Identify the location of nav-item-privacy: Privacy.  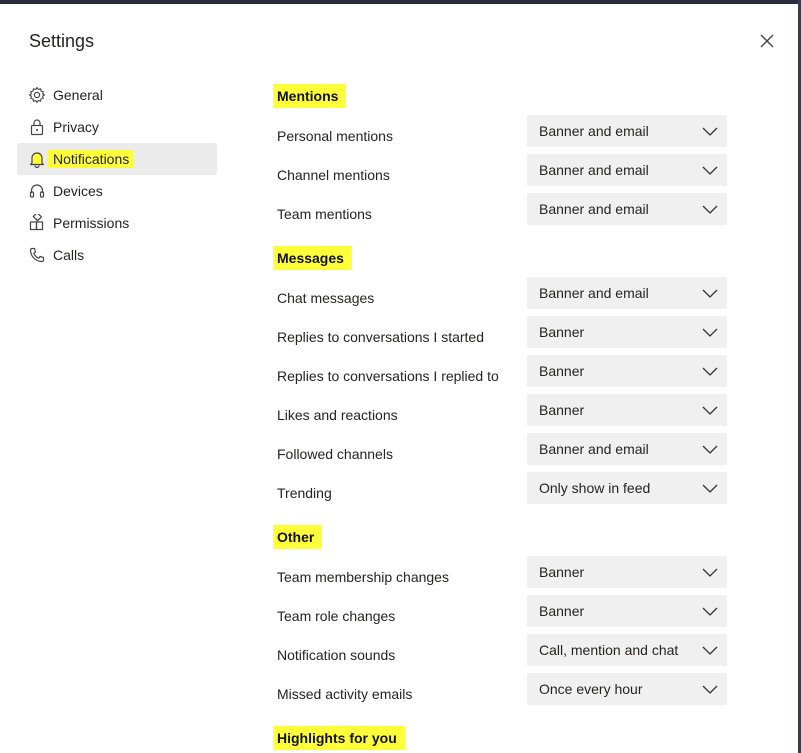
(117, 127).